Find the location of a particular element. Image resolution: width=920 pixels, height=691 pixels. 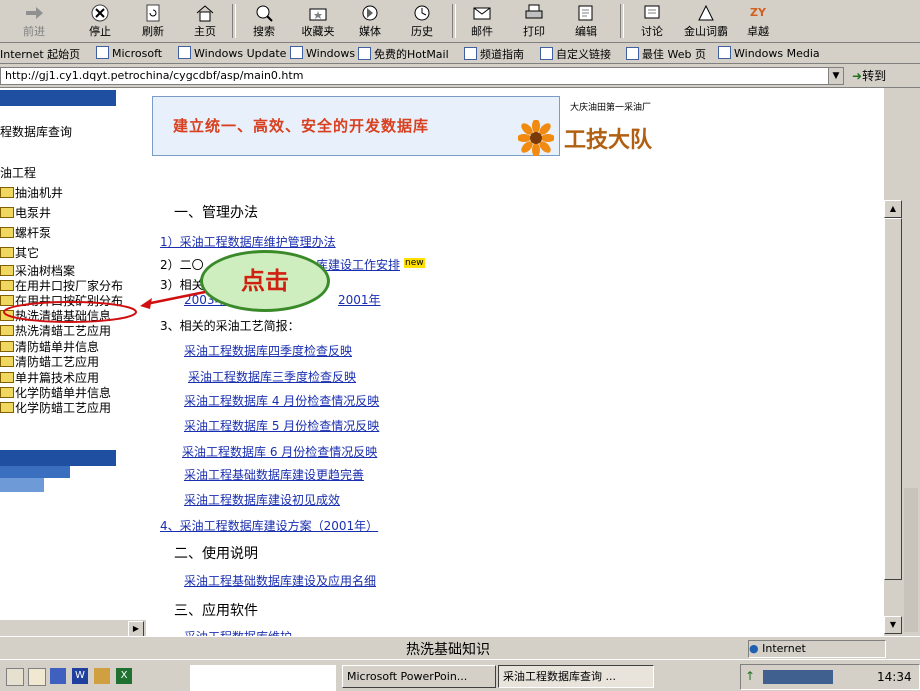

forward-button: 前进 is located at coordinates (34, 21).